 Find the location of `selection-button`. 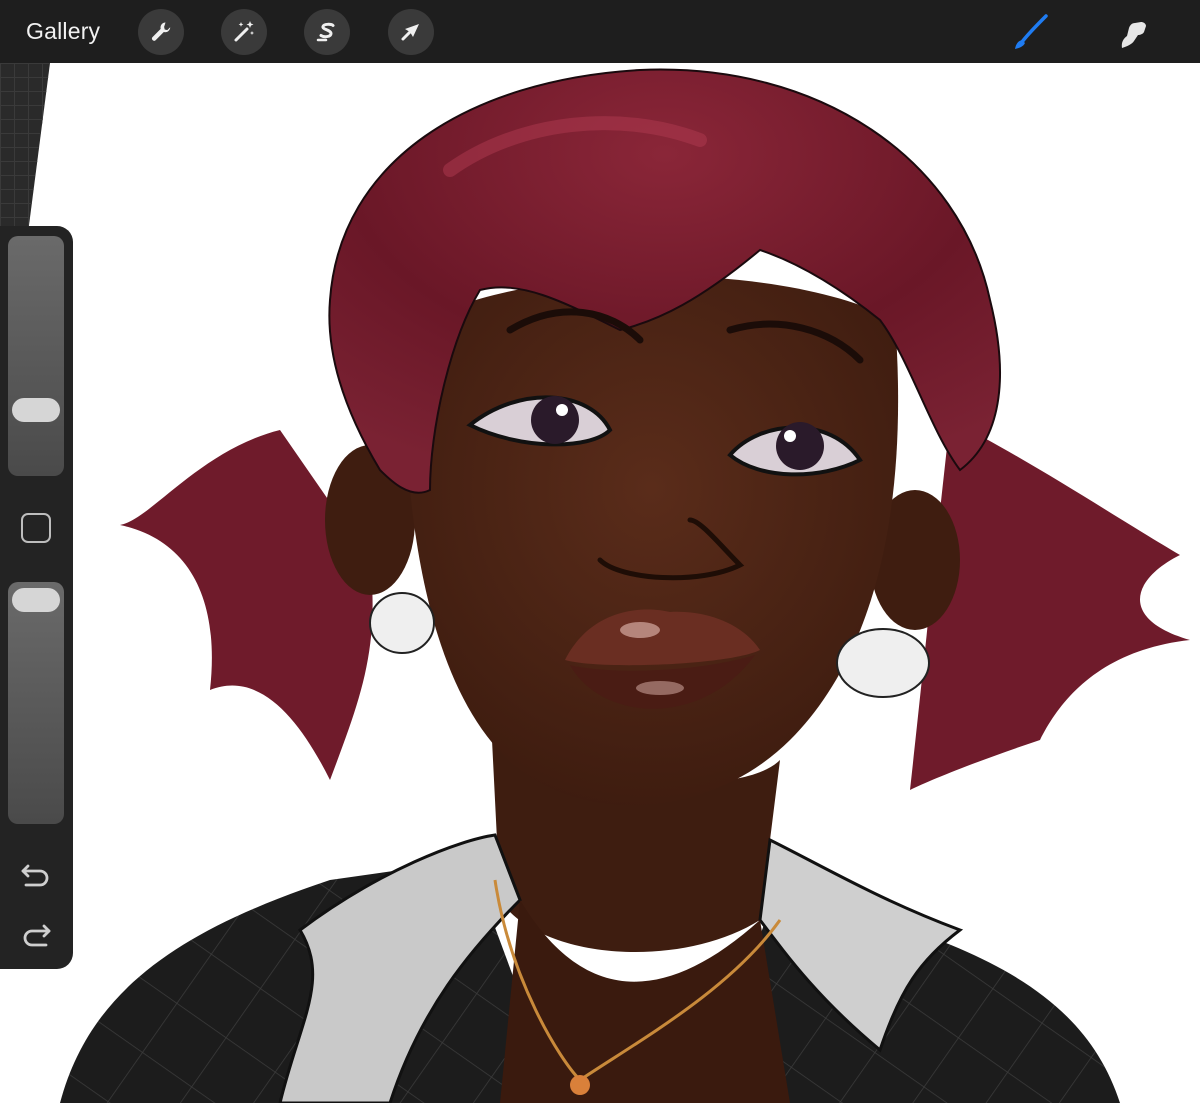

selection-button is located at coordinates (327, 32).